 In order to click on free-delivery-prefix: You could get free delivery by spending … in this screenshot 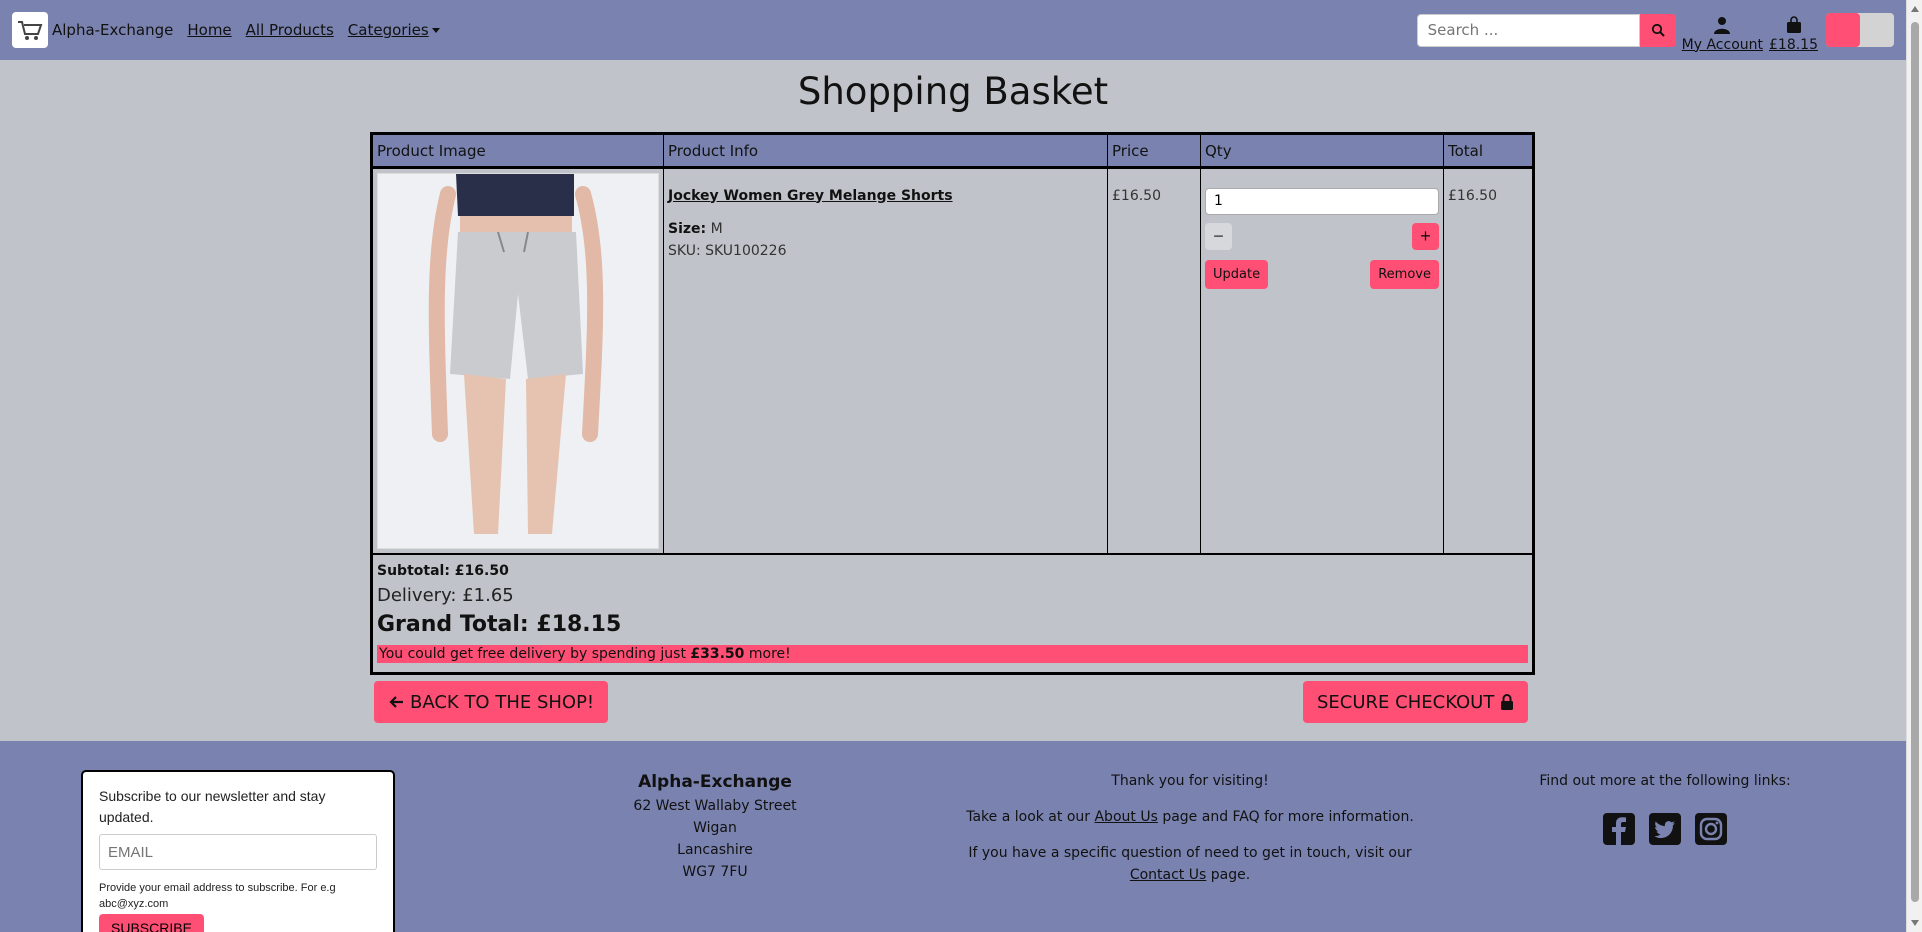, I will do `click(535, 653)`.